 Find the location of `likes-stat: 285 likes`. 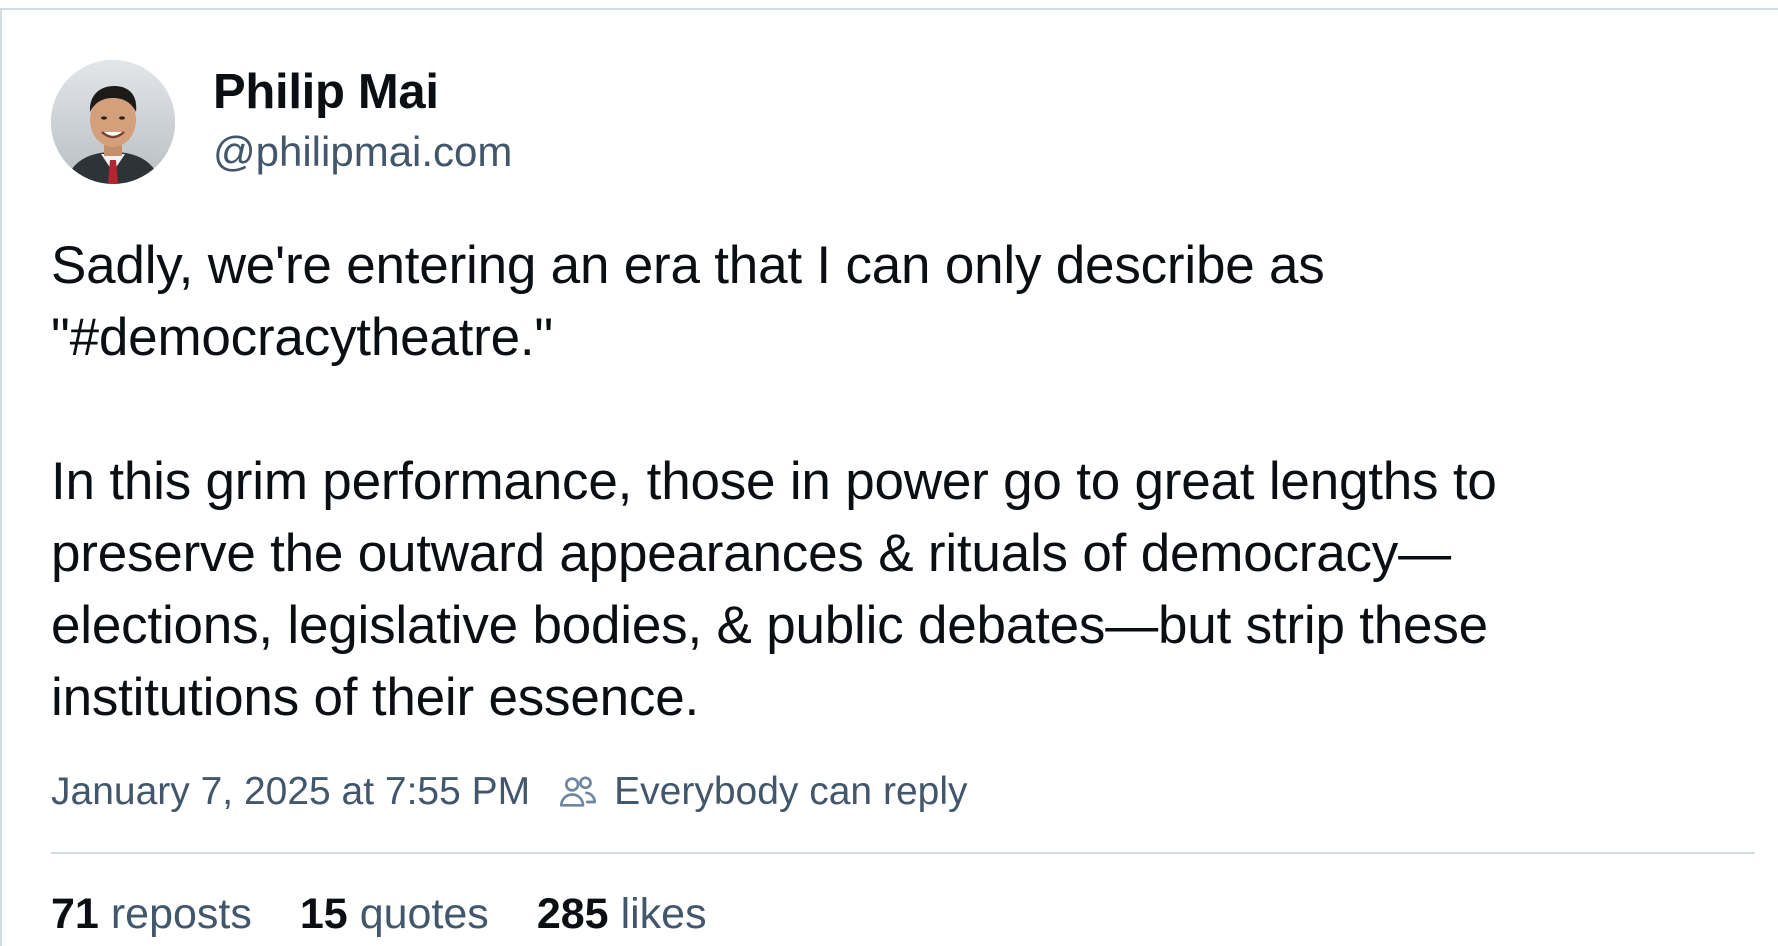

likes-stat: 285 likes is located at coordinates (622, 914).